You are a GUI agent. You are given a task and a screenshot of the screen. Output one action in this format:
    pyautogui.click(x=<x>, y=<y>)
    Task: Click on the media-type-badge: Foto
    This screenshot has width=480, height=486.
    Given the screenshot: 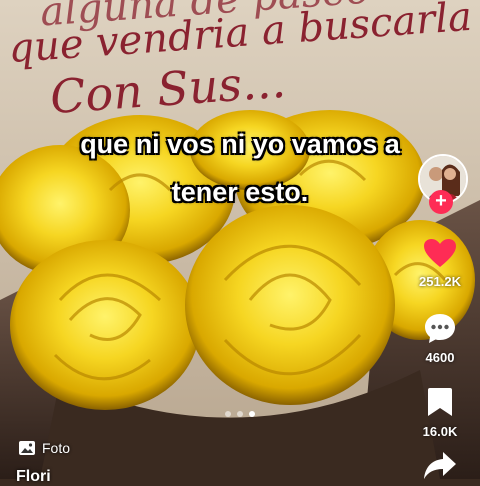 What is the action you would take?
    pyautogui.click(x=44, y=448)
    